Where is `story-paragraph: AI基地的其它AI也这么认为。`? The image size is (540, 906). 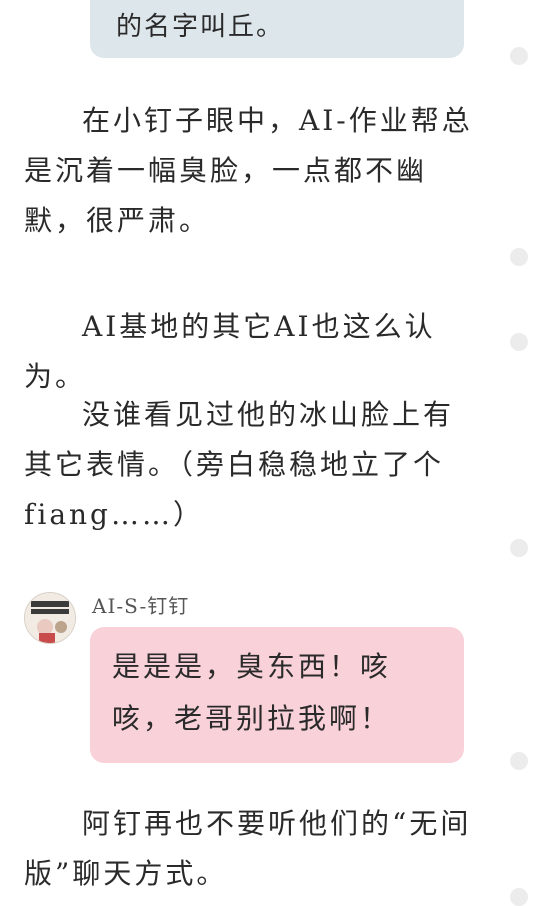
story-paragraph: AI基地的其它AI也这么认为。 is located at coordinates (230, 351).